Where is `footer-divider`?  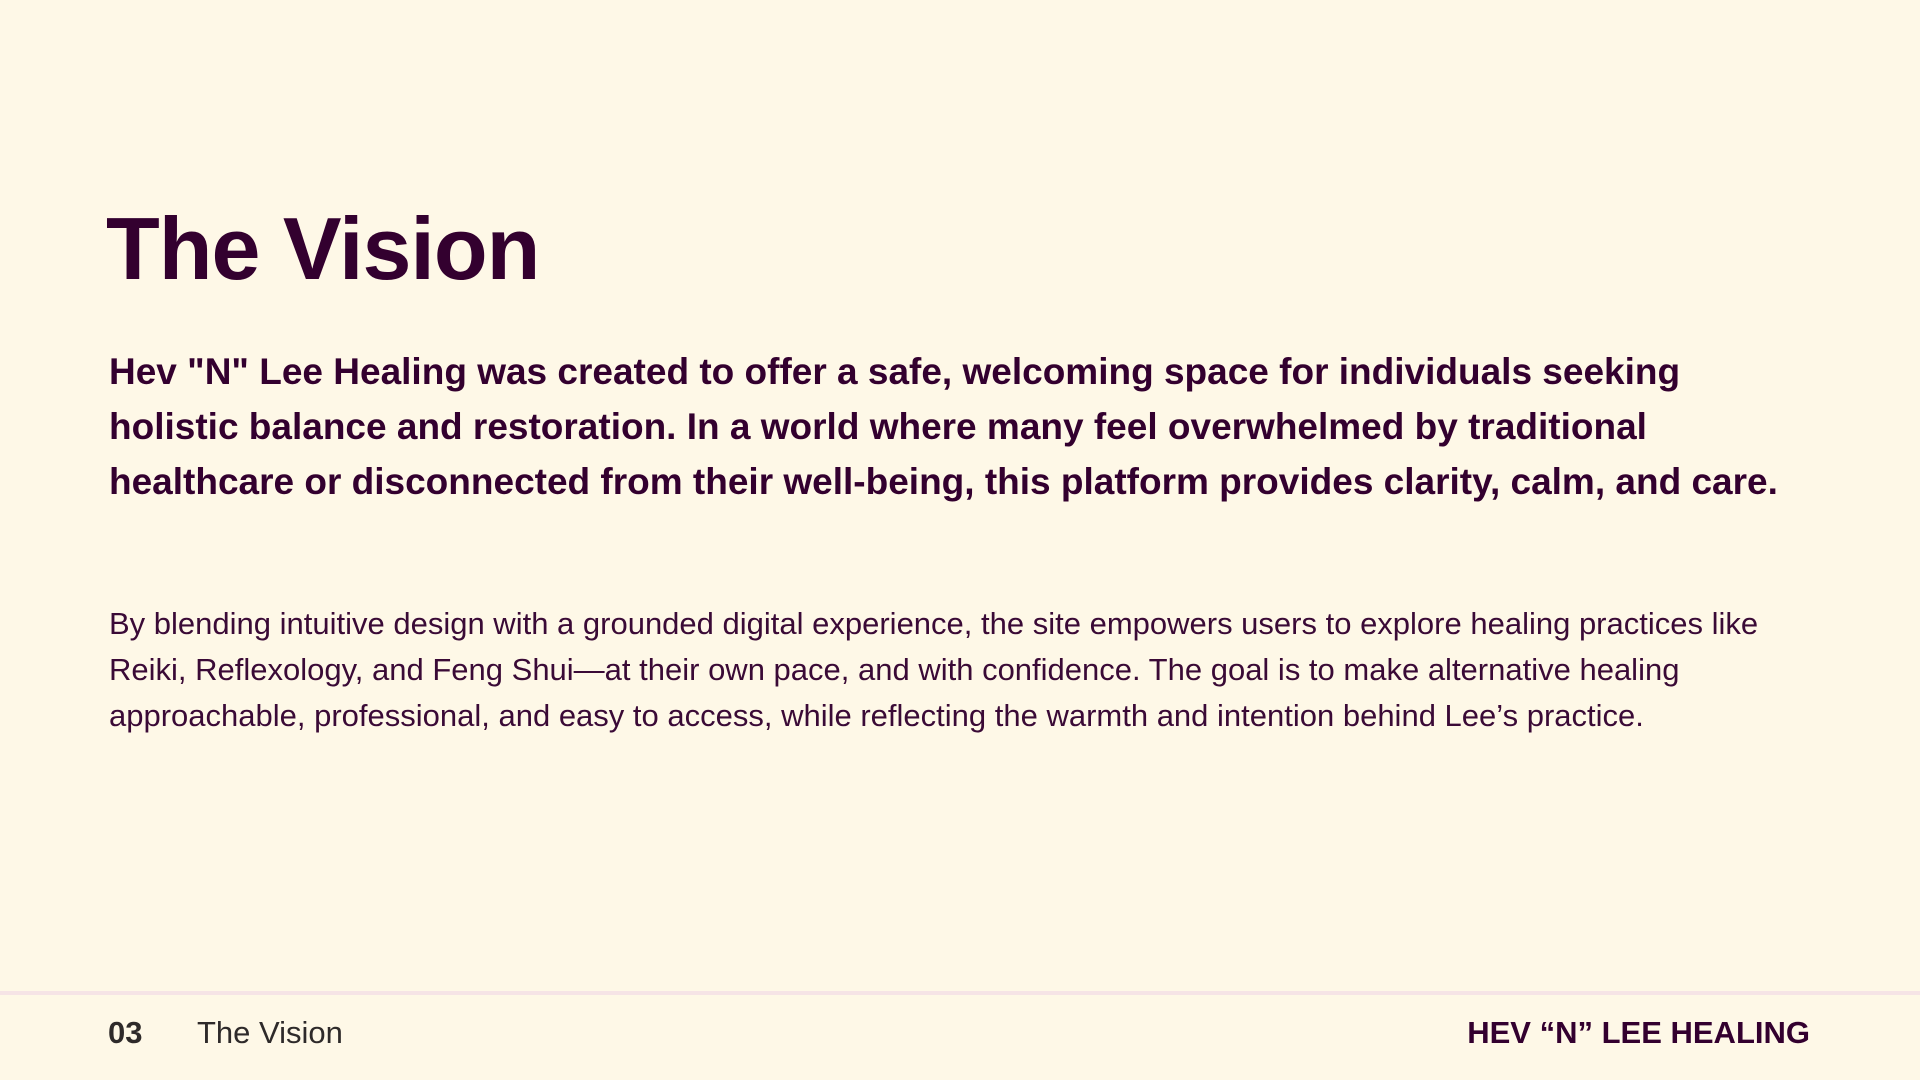
footer-divider is located at coordinates (960, 993).